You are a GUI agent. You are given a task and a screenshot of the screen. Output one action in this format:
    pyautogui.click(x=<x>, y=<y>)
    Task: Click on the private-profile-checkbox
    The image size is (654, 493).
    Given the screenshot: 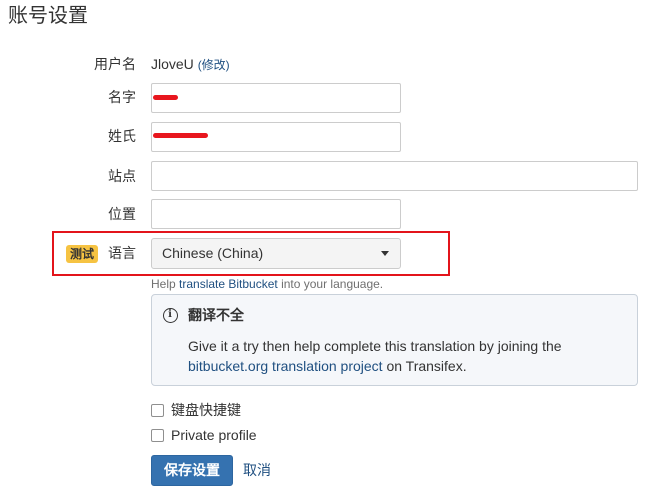 What is the action you would take?
    pyautogui.click(x=157, y=435)
    